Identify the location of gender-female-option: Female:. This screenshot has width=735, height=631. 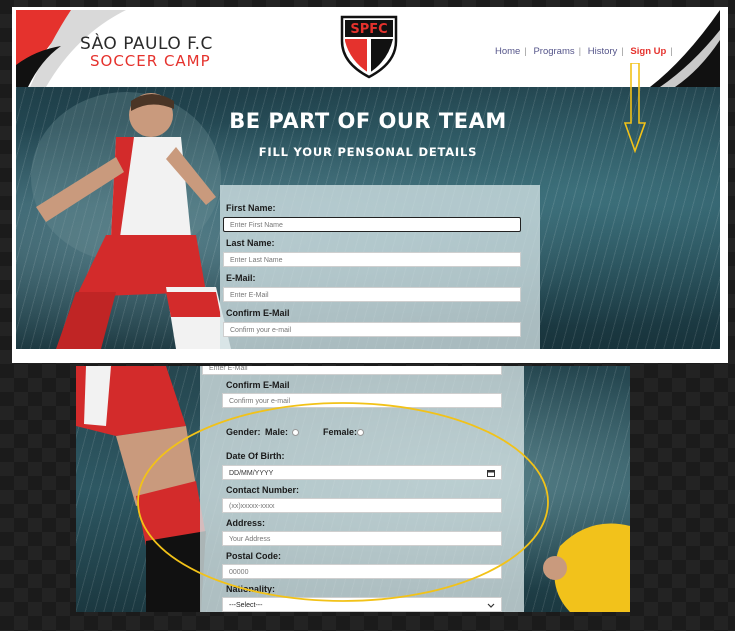
(344, 432).